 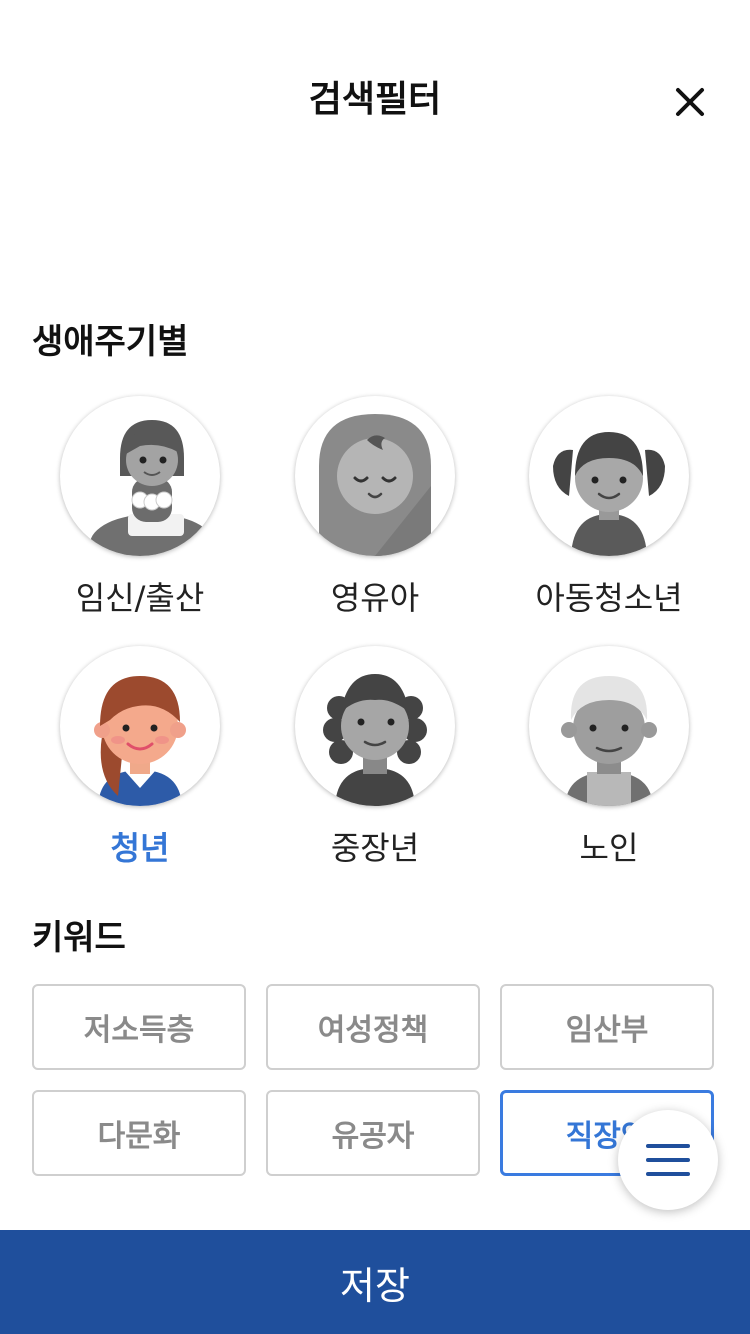 I want to click on lifecycle-item-label: 청년, so click(x=140, y=848).